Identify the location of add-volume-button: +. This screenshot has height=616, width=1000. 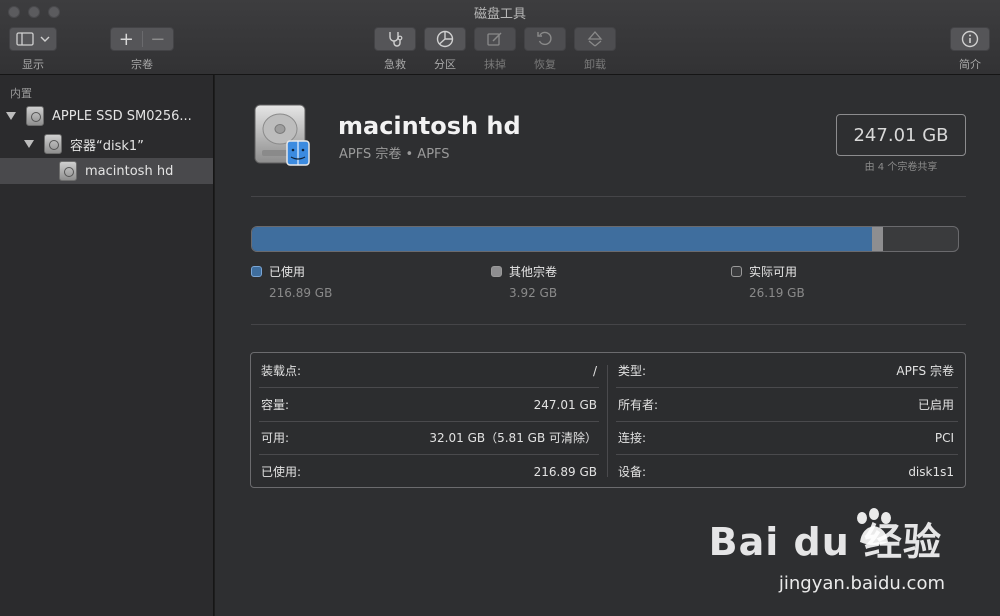
(126, 39).